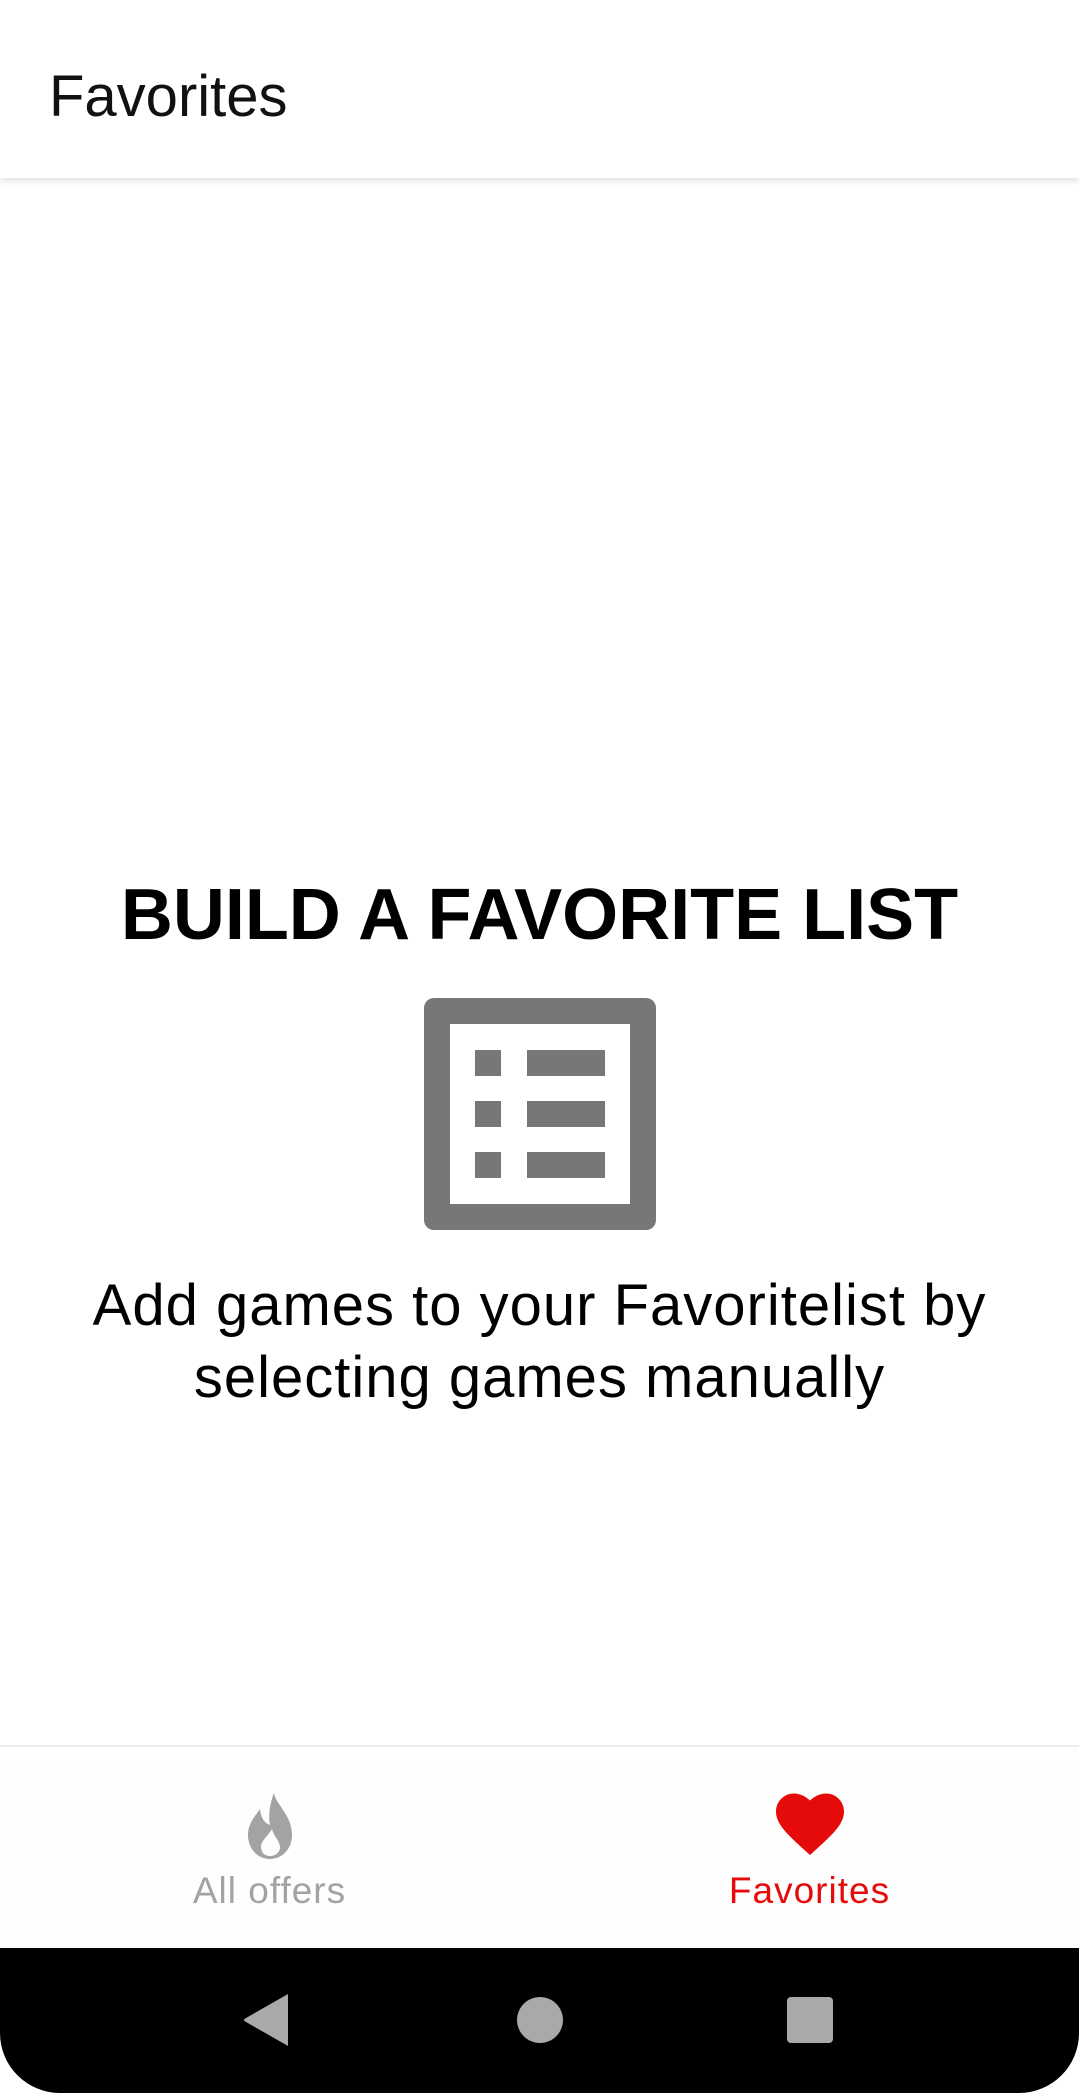 The height and width of the screenshot is (2093, 1079). What do you see at coordinates (540, 1114) in the screenshot?
I see `list-icon` at bounding box center [540, 1114].